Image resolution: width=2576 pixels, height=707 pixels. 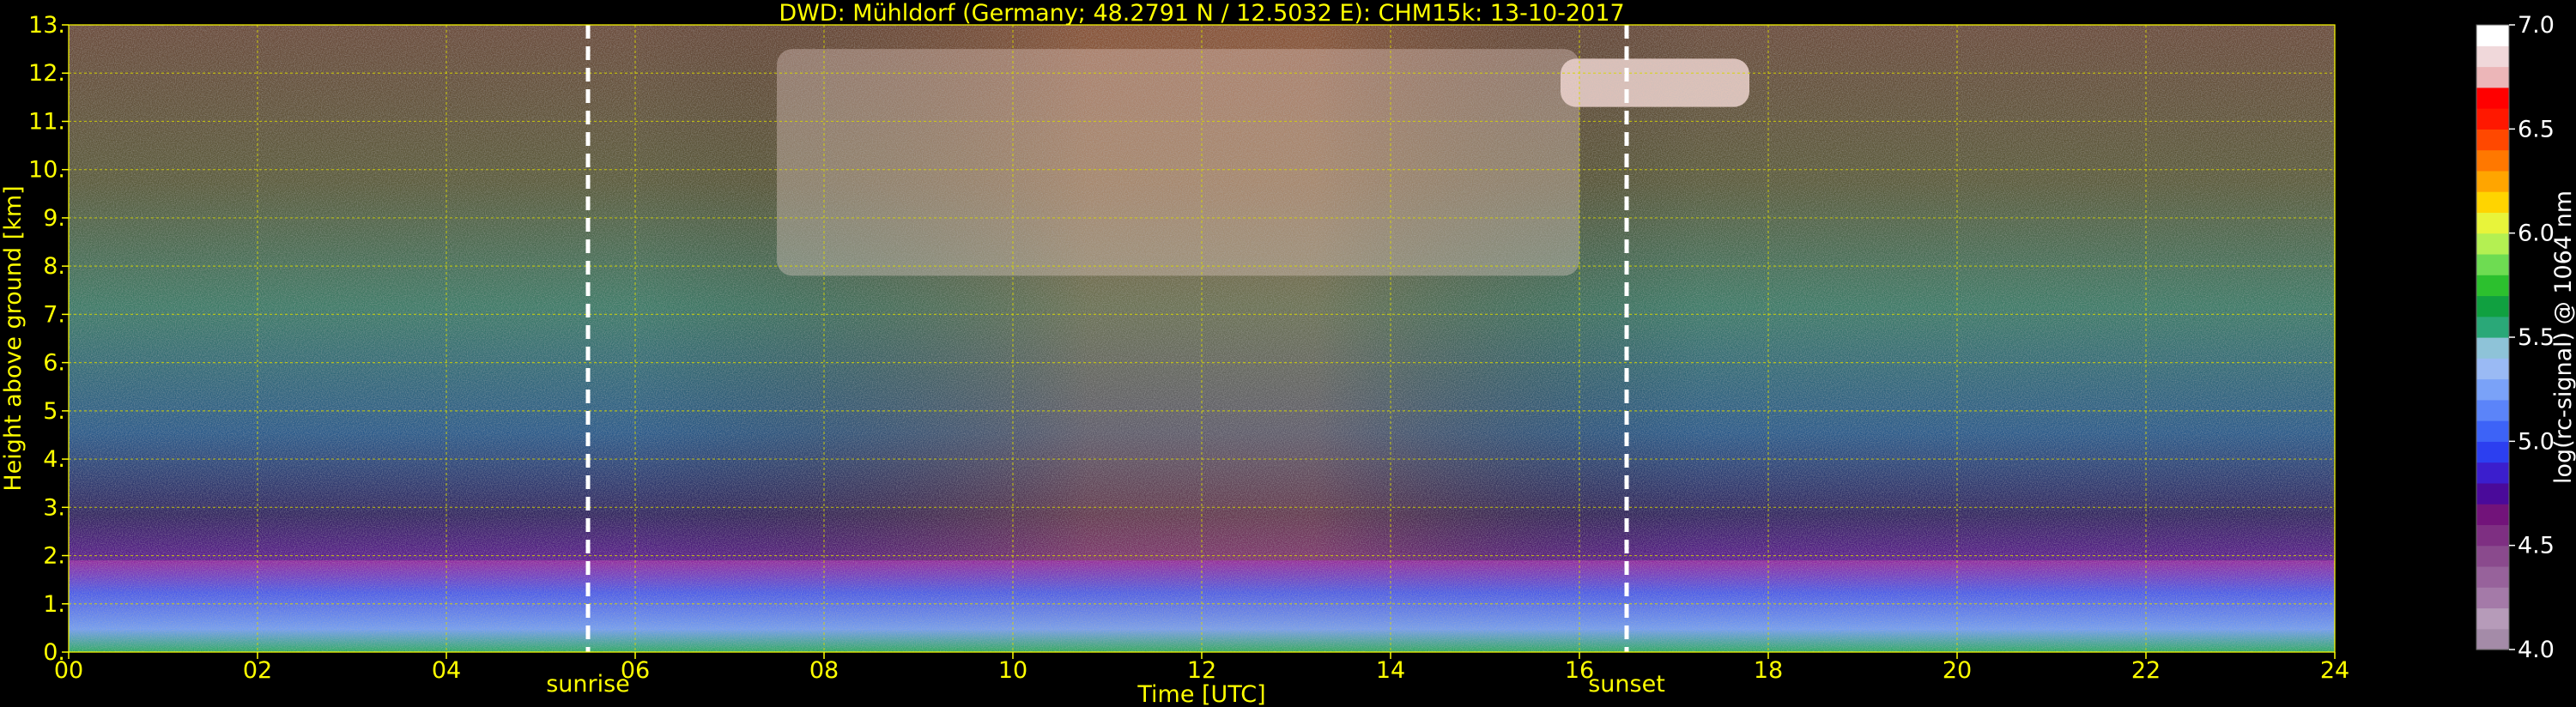 I want to click on colorbar-tick-label: 5.0, so click(x=2536, y=442).